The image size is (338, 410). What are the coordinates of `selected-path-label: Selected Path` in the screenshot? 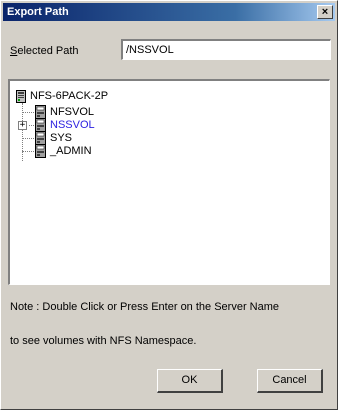 It's located at (44, 51).